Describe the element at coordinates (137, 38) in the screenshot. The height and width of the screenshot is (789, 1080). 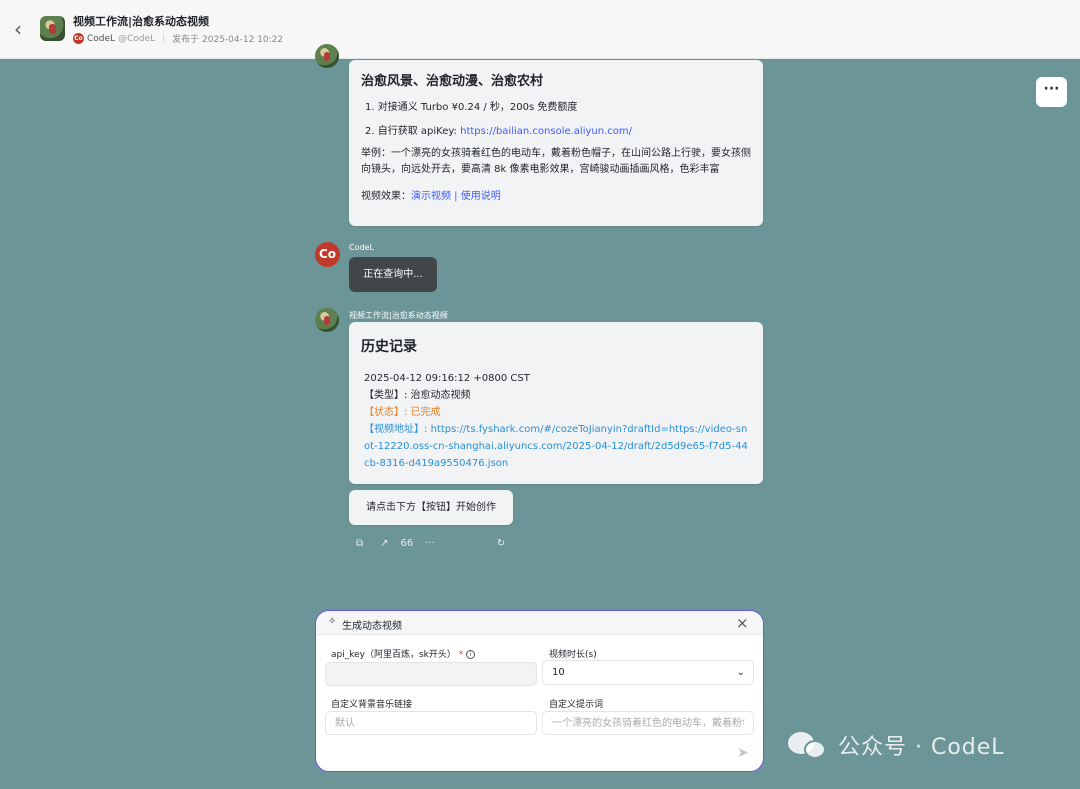
I see `author-handle: @CodeL` at that location.